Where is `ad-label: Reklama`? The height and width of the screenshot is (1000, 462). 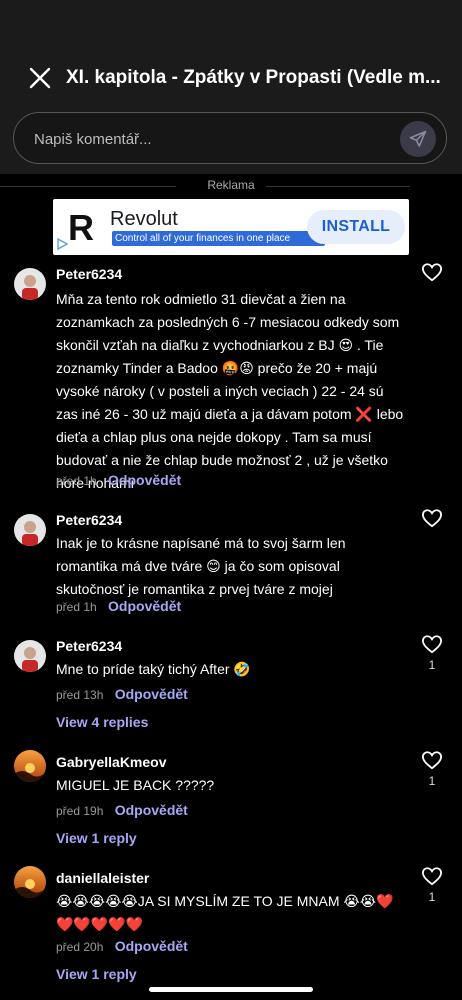 ad-label: Reklama is located at coordinates (231, 185).